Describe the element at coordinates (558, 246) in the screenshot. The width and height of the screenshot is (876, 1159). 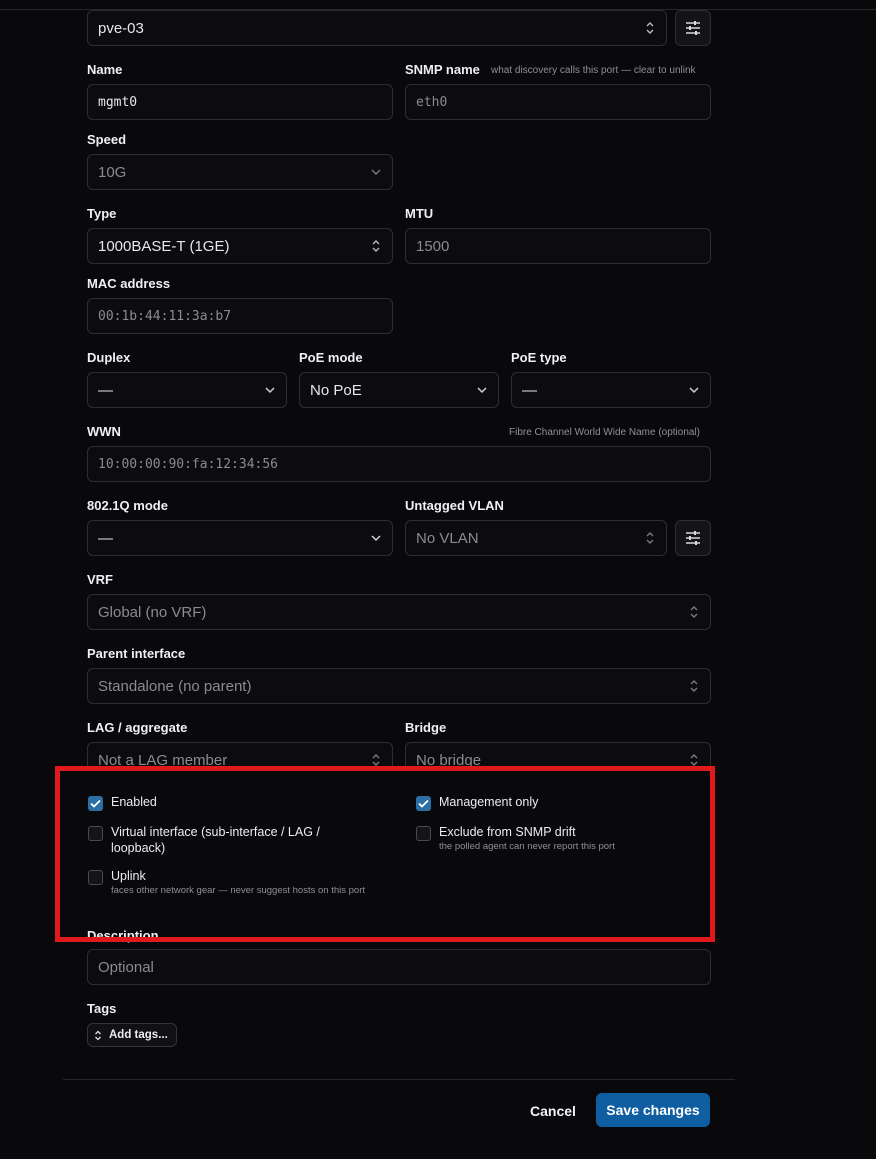
I see `mtu-input: 1500` at that location.